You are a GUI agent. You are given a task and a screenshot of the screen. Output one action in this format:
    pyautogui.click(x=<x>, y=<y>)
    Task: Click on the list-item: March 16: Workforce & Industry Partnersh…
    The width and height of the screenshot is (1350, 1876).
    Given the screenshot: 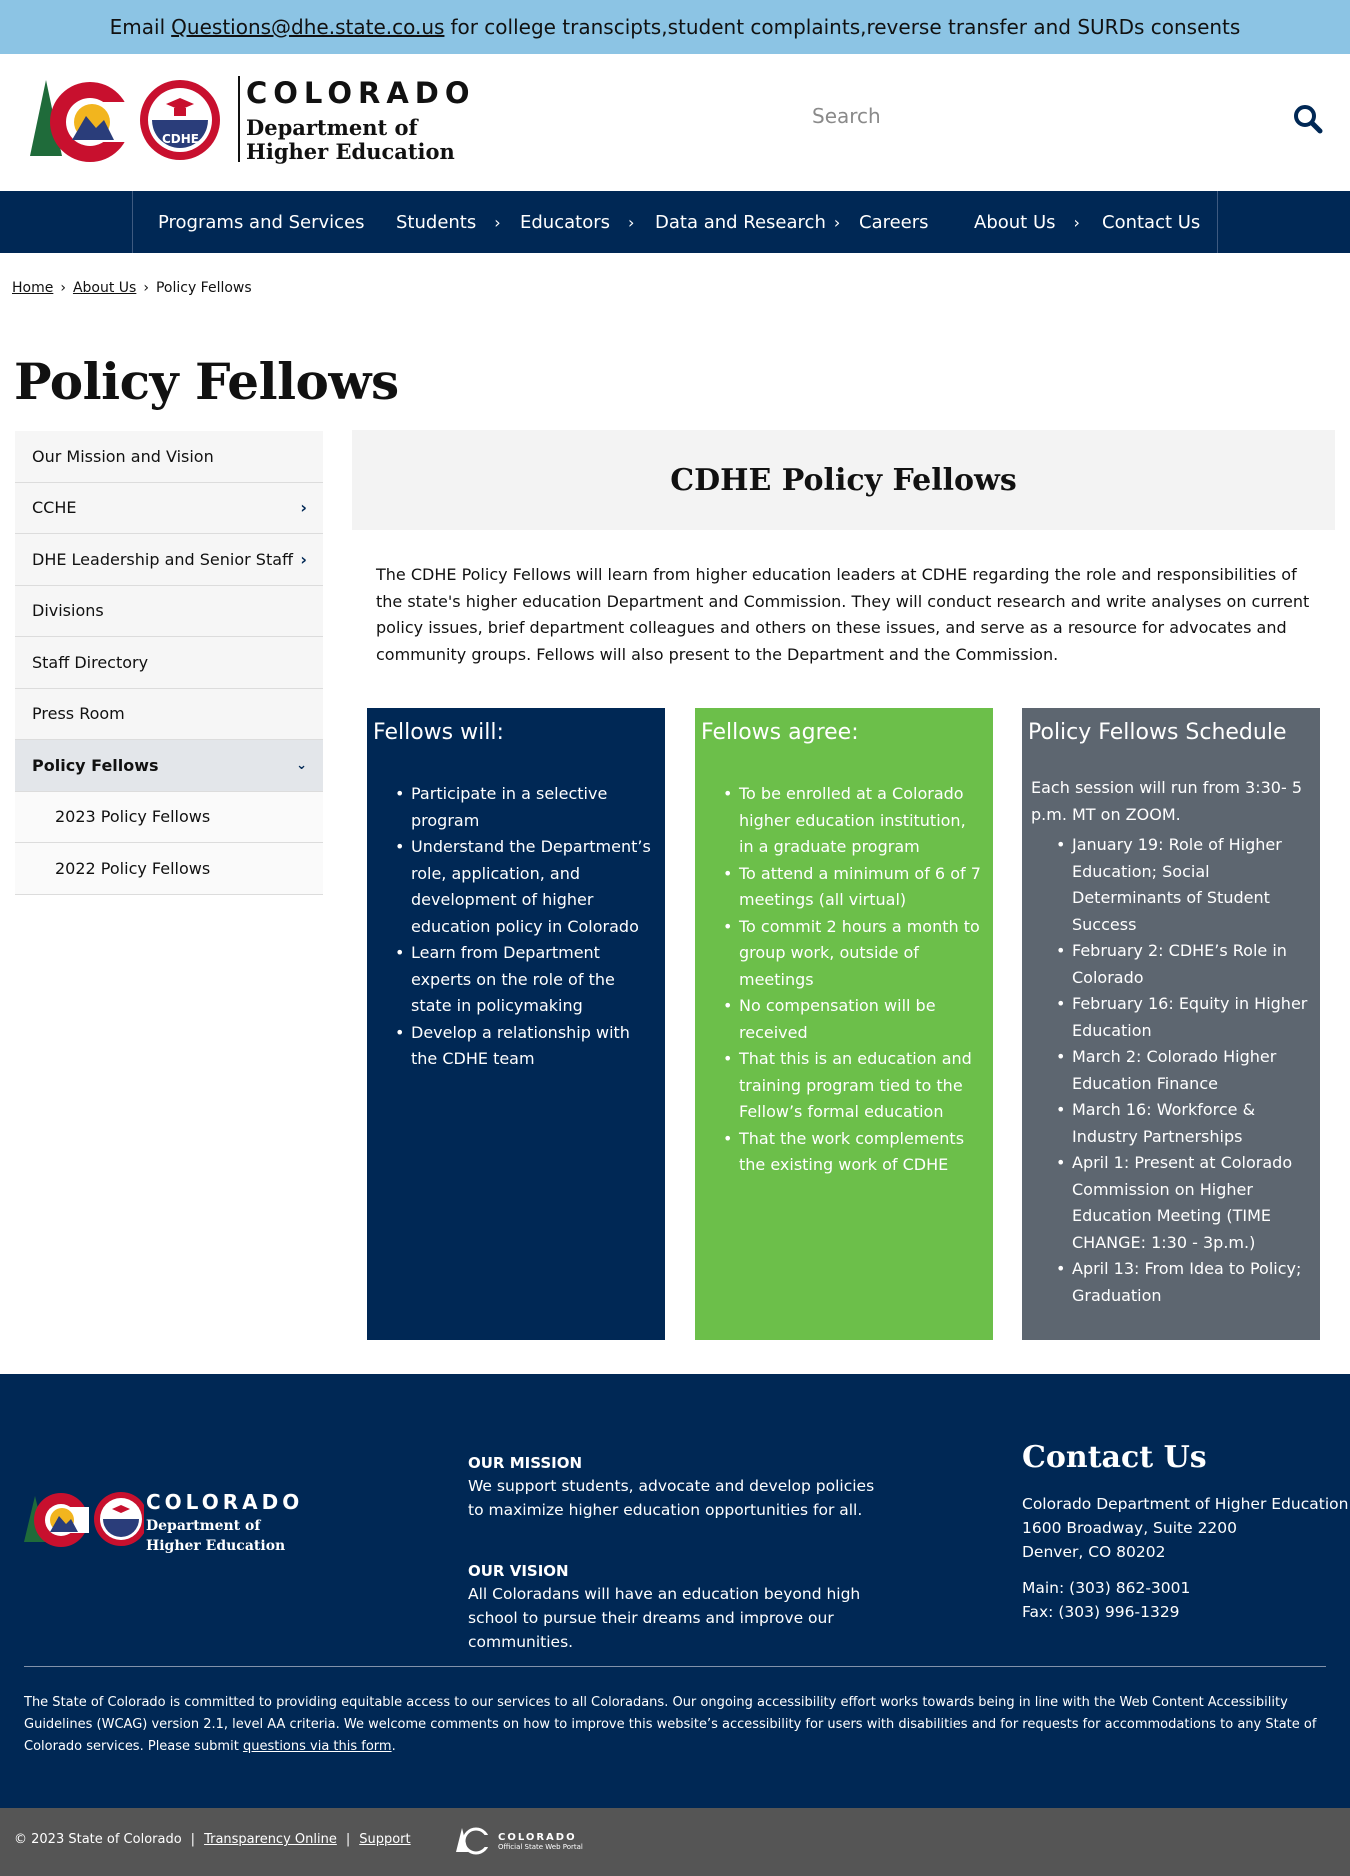 What is the action you would take?
    pyautogui.click(x=1183, y=1123)
    